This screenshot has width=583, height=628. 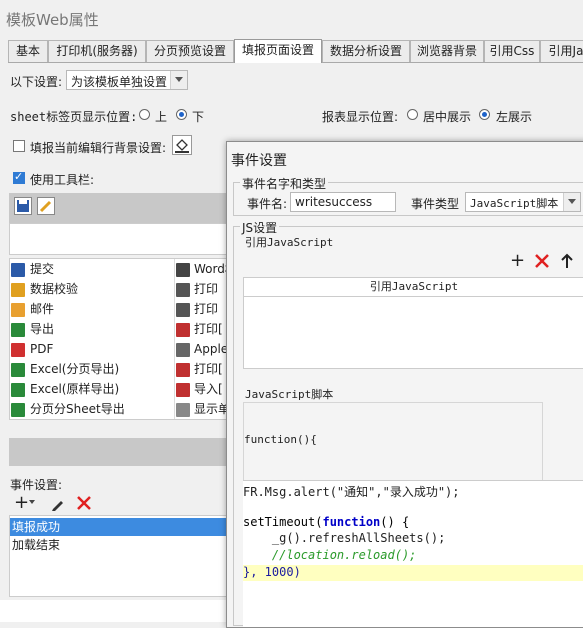 What do you see at coordinates (280, 439) in the screenshot?
I see `function-open-text: function(){` at bounding box center [280, 439].